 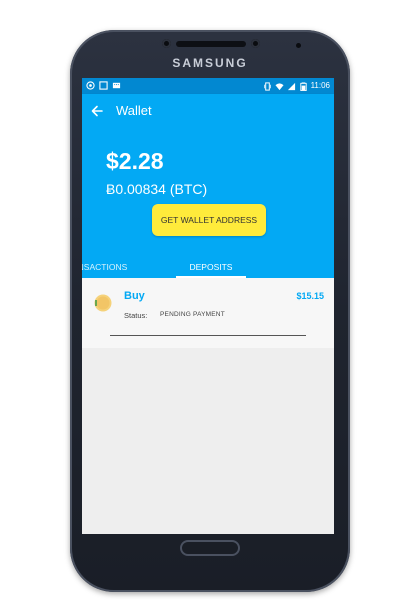 I want to click on page-title: Wallet, so click(x=134, y=110).